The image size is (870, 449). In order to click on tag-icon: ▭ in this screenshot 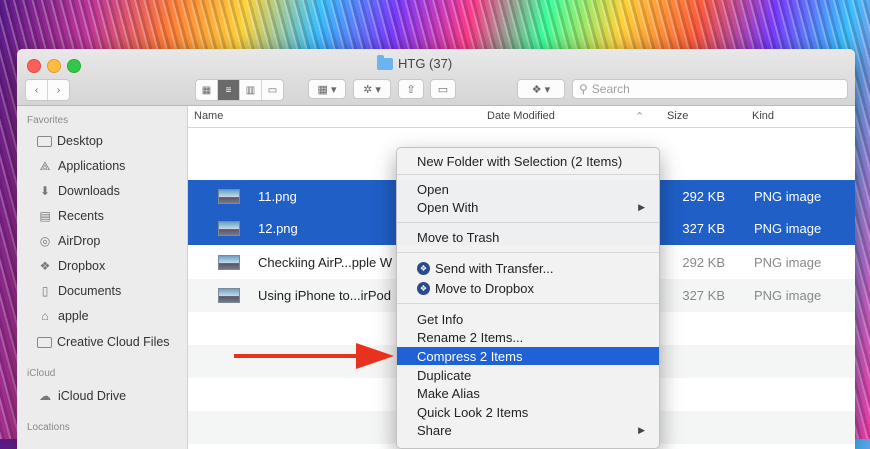, I will do `click(443, 89)`.